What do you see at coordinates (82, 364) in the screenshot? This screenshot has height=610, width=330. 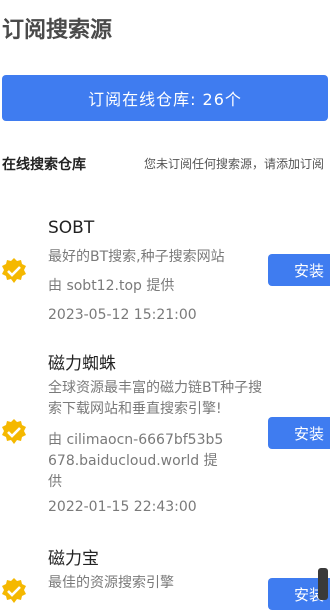 I see `source-name: 磁力蜘蛛` at bounding box center [82, 364].